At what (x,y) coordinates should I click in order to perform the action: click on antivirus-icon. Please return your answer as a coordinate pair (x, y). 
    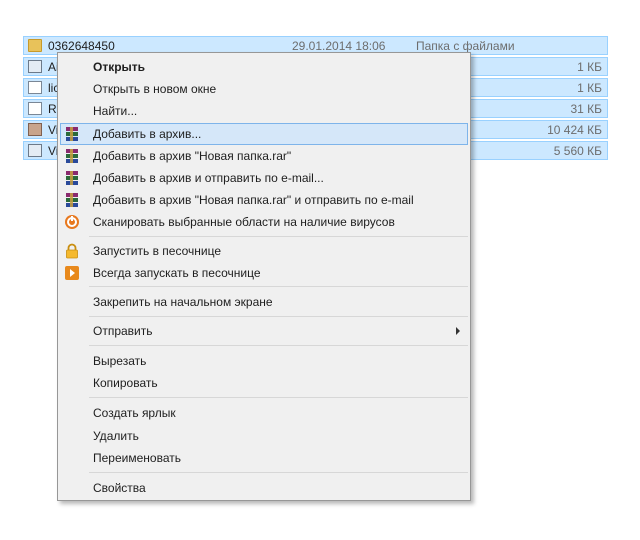
    Looking at the image, I should click on (72, 222).